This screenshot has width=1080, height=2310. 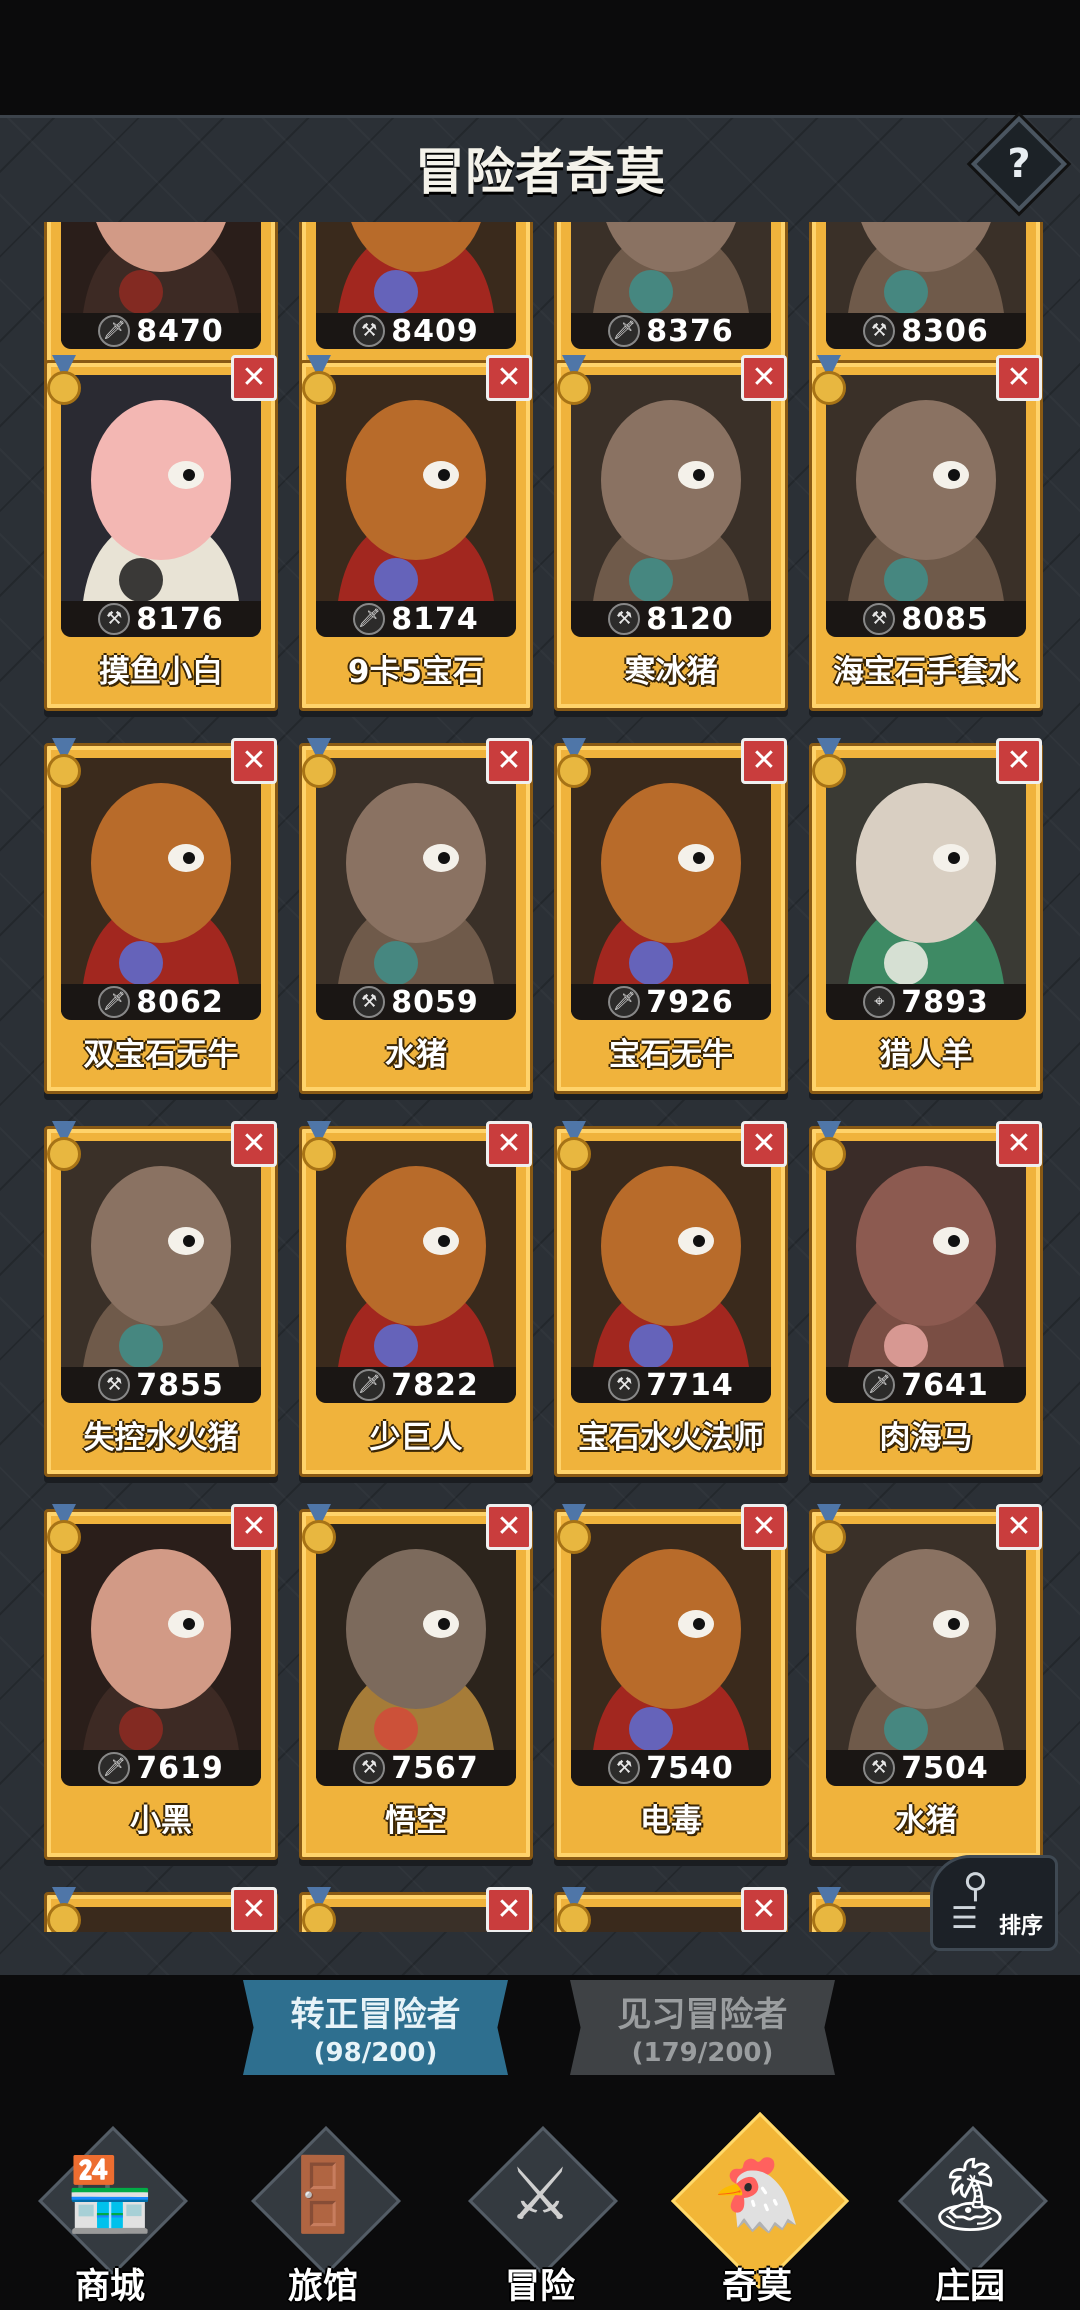 I want to click on adventurer-card: ⚒ 7567 悟空 ✕, so click(x=416, y=1682).